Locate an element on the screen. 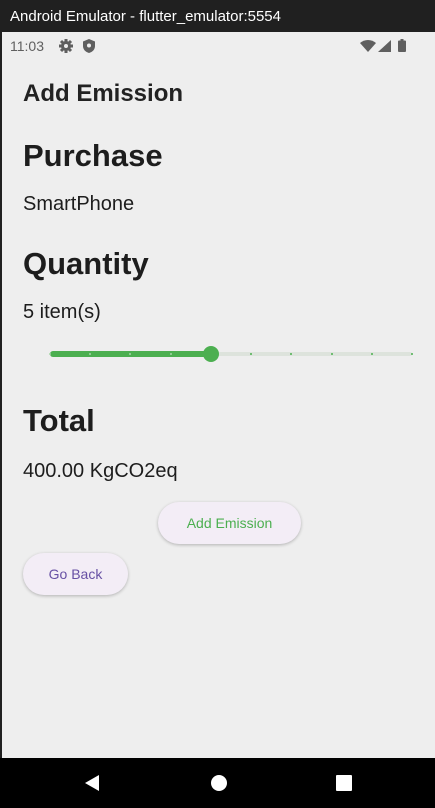 The height and width of the screenshot is (808, 435). emulator-title-bar: Android Emulator - flutter_emulator:5554 is located at coordinates (217, 16).